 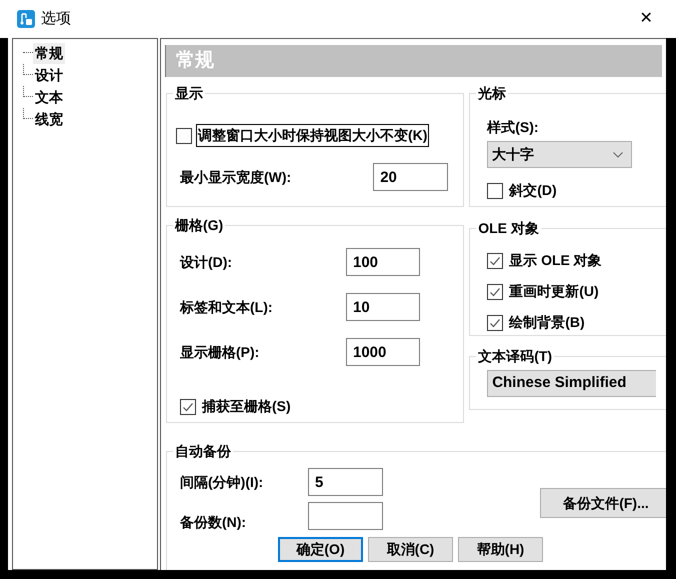 What do you see at coordinates (554, 291) in the screenshot?
I see `checkbox-label: 重画时更新(U)` at bounding box center [554, 291].